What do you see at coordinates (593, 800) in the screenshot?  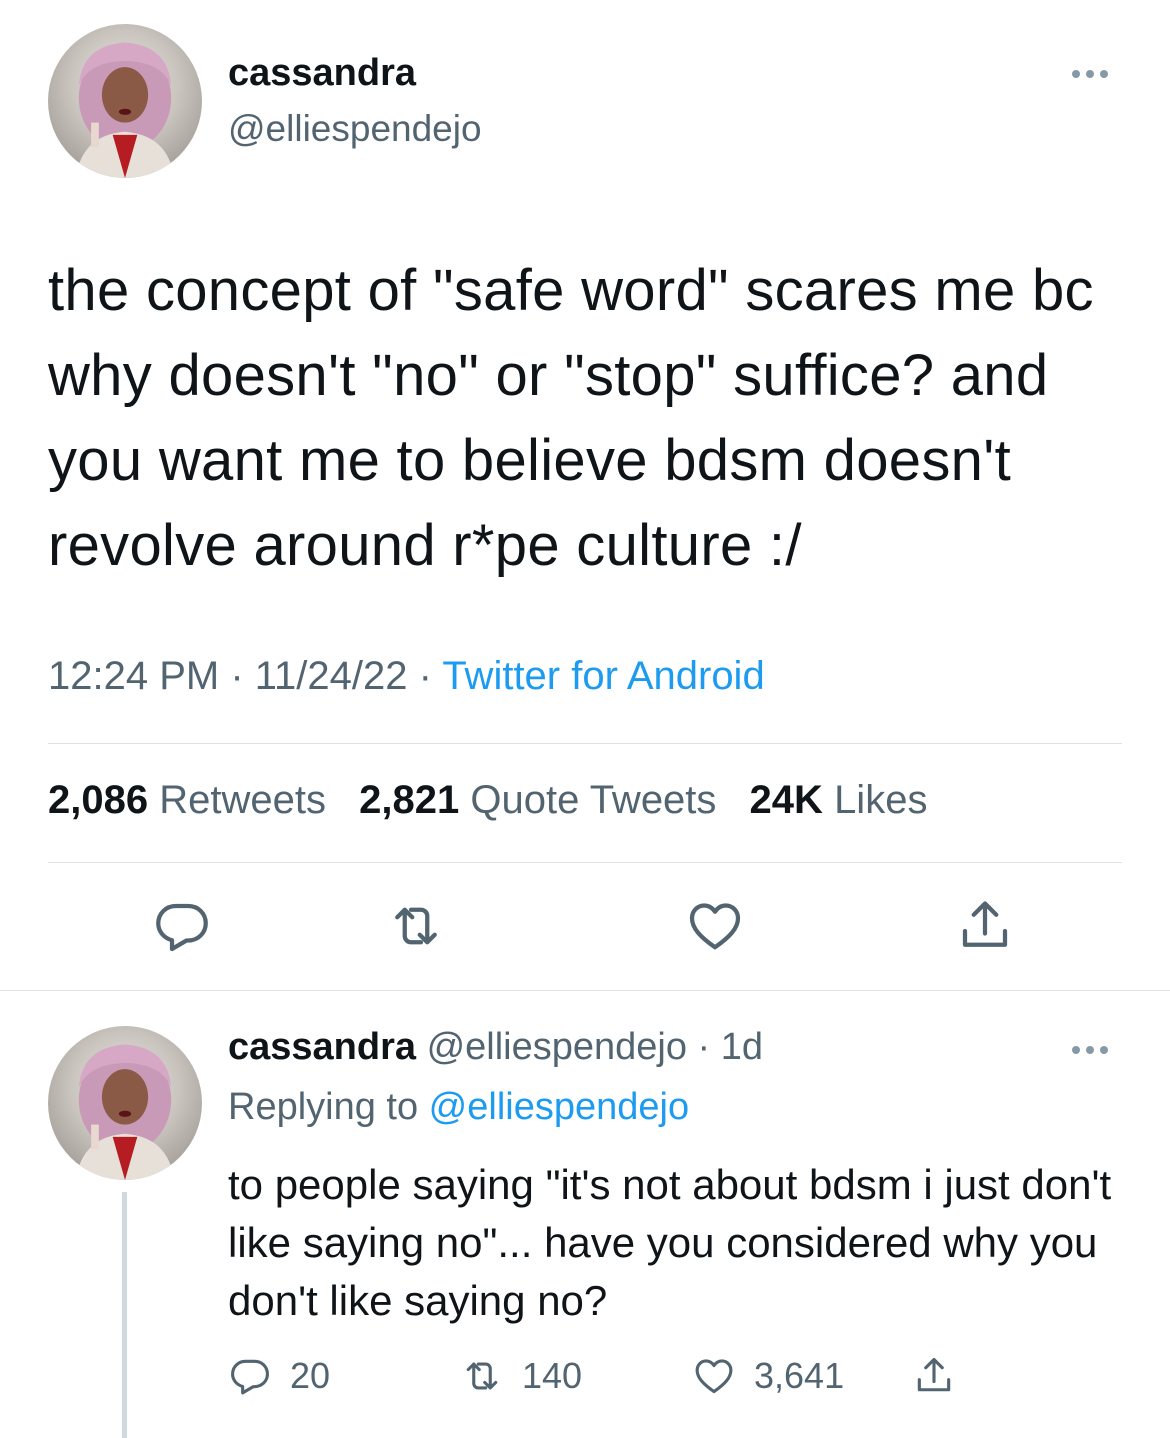 I see `quotes-label: Quote Tweets` at bounding box center [593, 800].